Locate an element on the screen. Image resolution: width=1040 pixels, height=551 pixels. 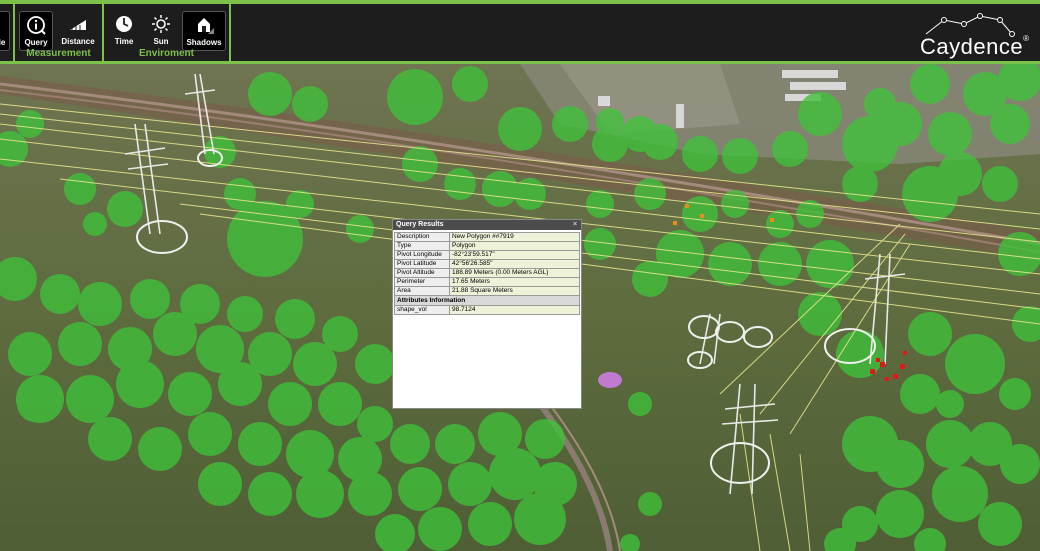
dialog-title: Query Results is located at coordinates (420, 224).